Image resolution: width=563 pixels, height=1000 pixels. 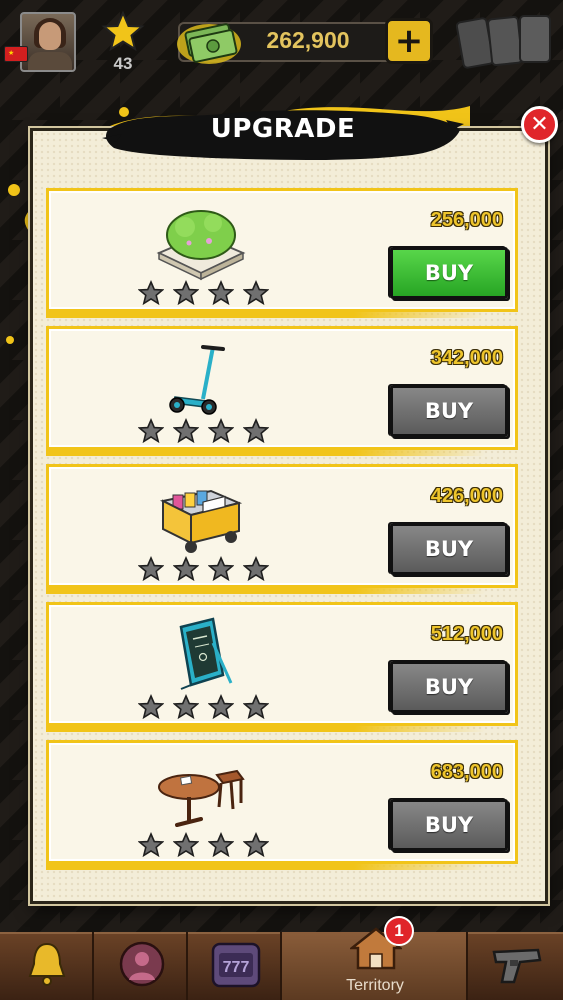 I want to click on top-hud: ★ 43 262,900 +, so click(x=281, y=45).